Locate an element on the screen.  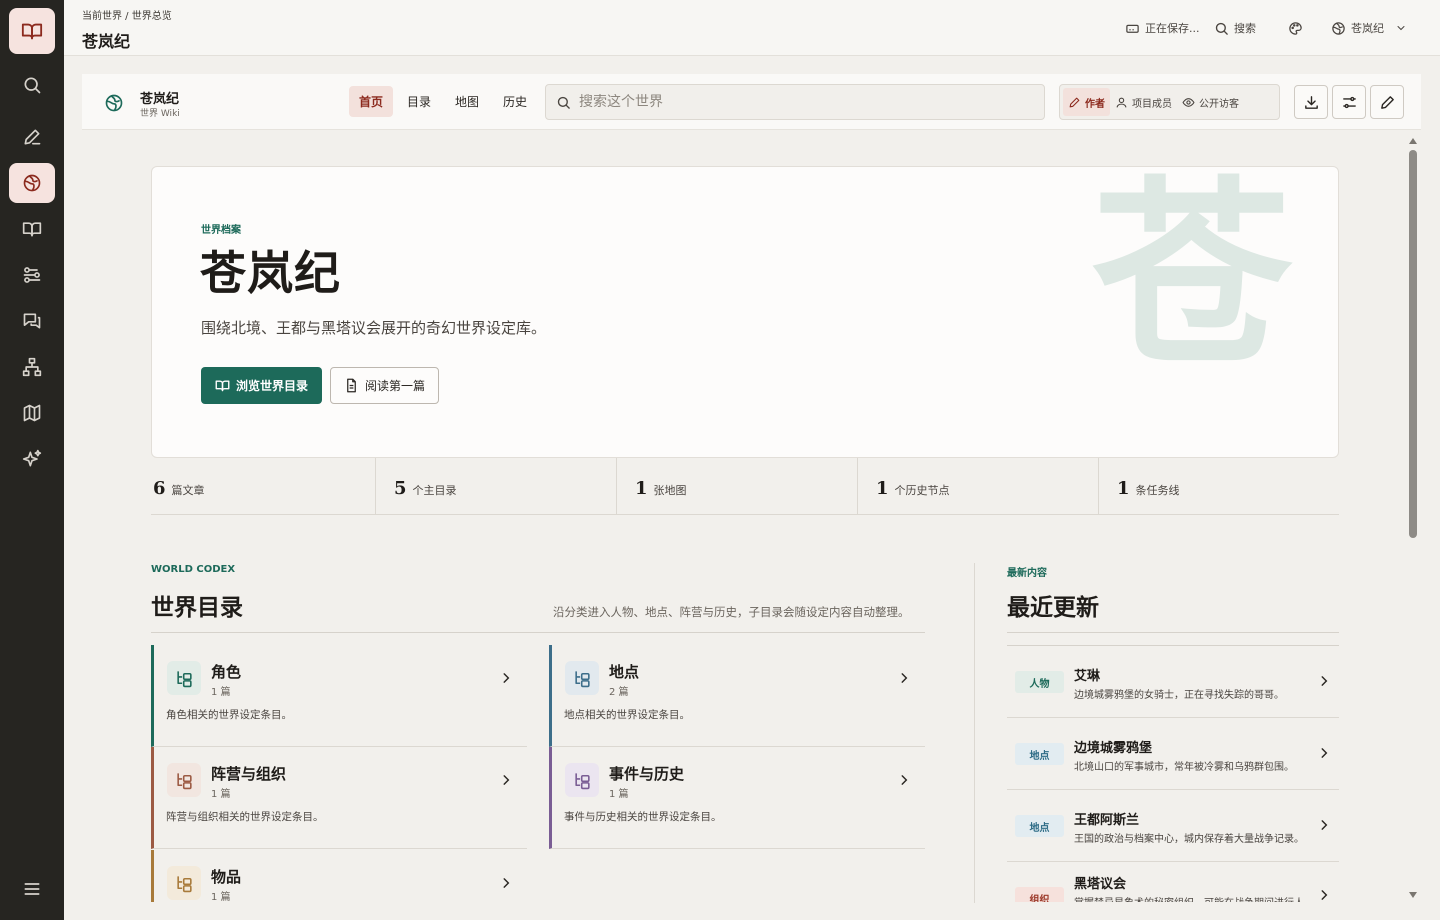
role-visitor: 公开访客 is located at coordinates (1210, 102).